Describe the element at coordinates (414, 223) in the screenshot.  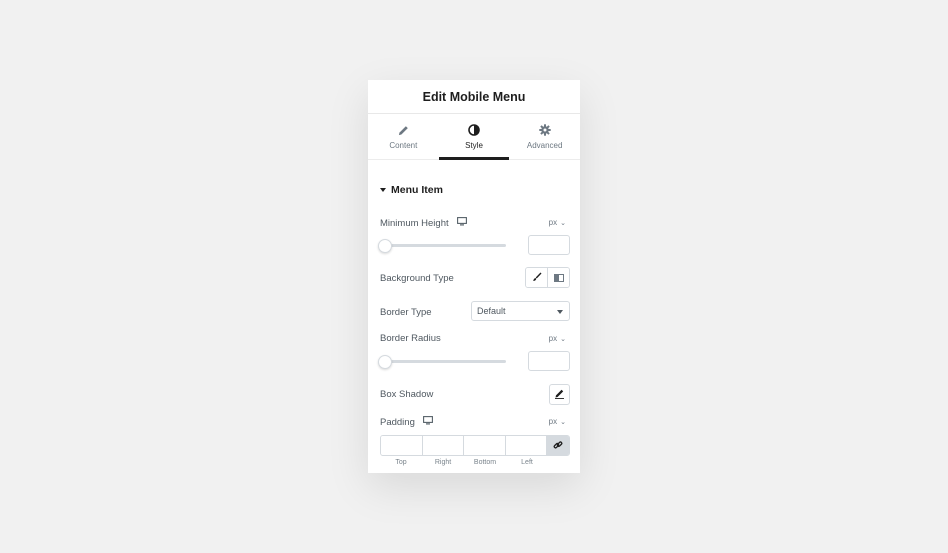
I see `min-height-label: Minimum Height` at that location.